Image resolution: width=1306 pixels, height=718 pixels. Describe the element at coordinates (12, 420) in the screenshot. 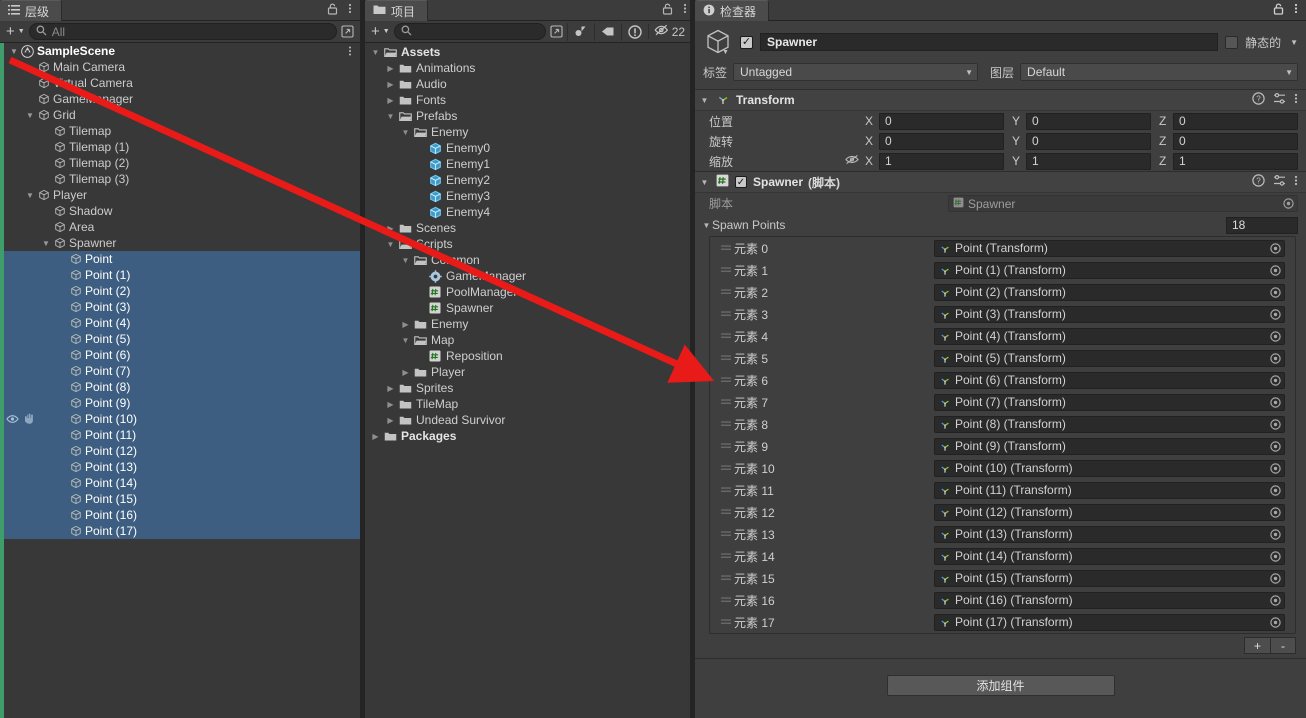

I see `eye-icon` at that location.